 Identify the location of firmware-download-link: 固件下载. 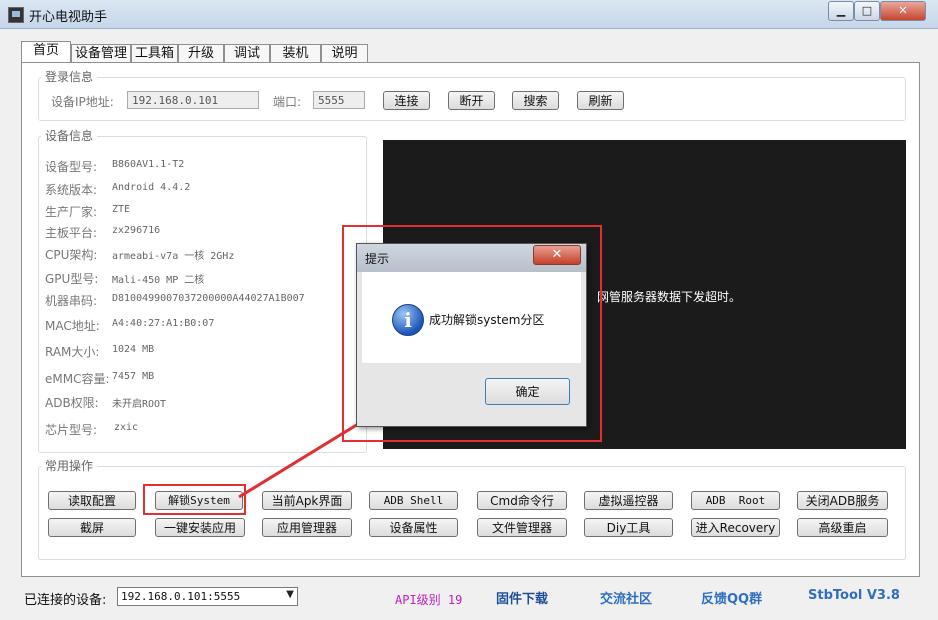
(522, 597).